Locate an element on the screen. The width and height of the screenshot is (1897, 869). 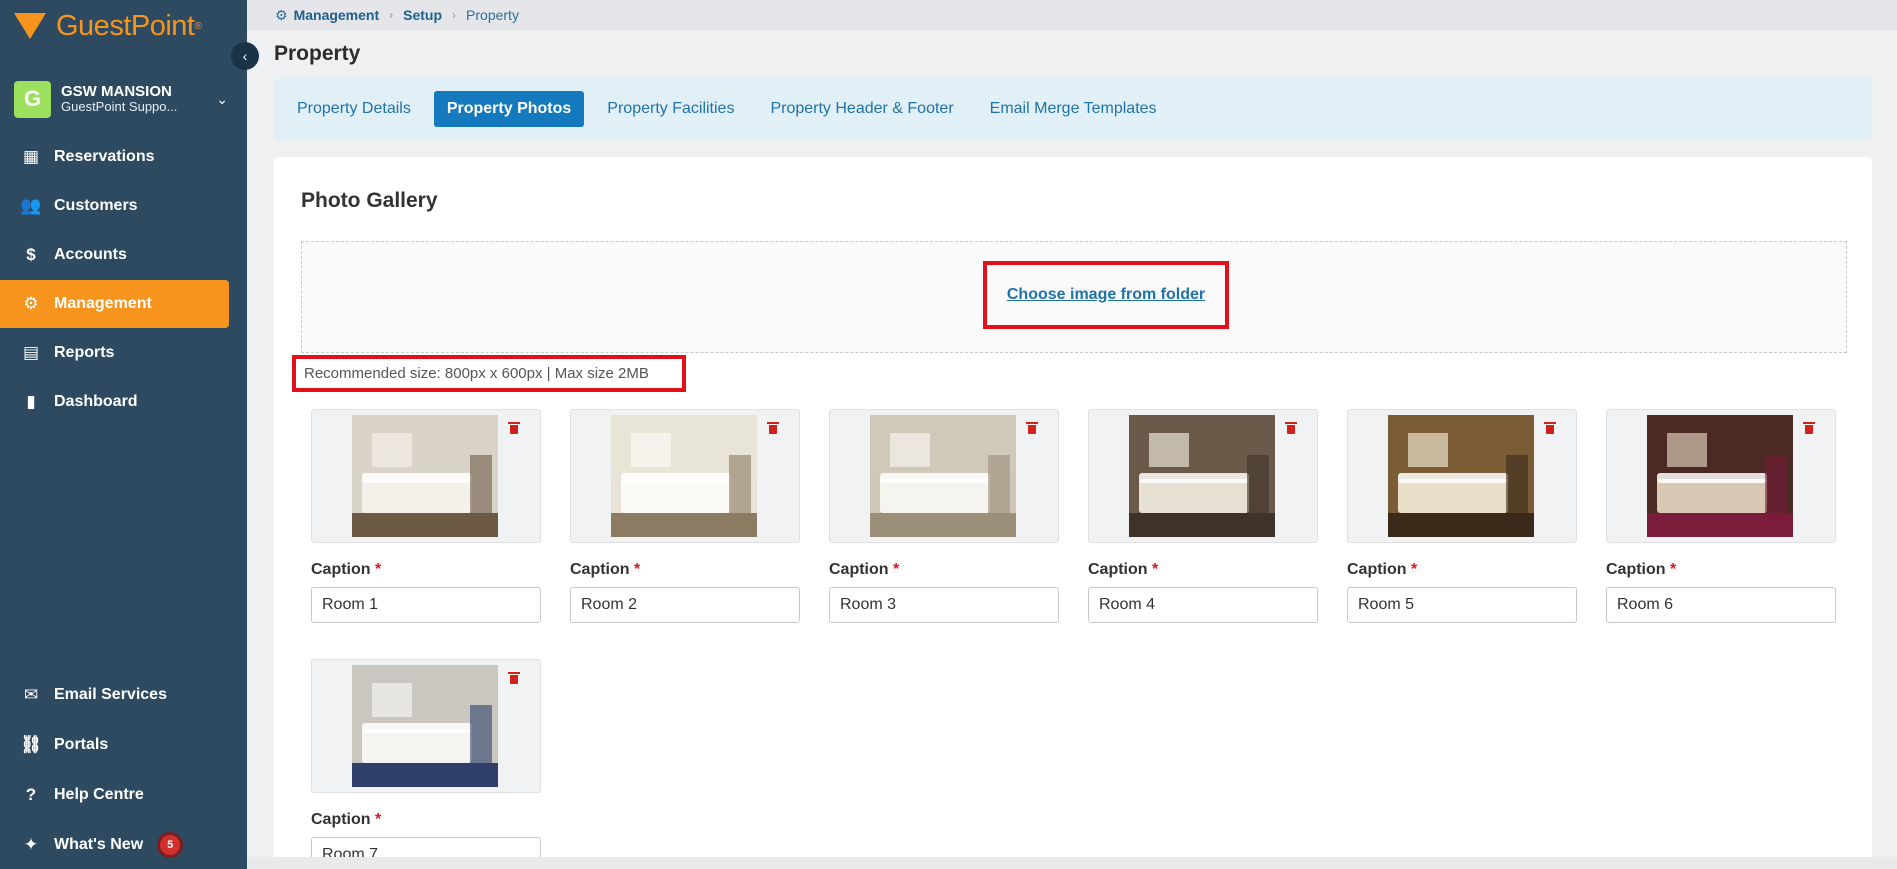
breadcrumb-setup: Setup is located at coordinates (422, 15).